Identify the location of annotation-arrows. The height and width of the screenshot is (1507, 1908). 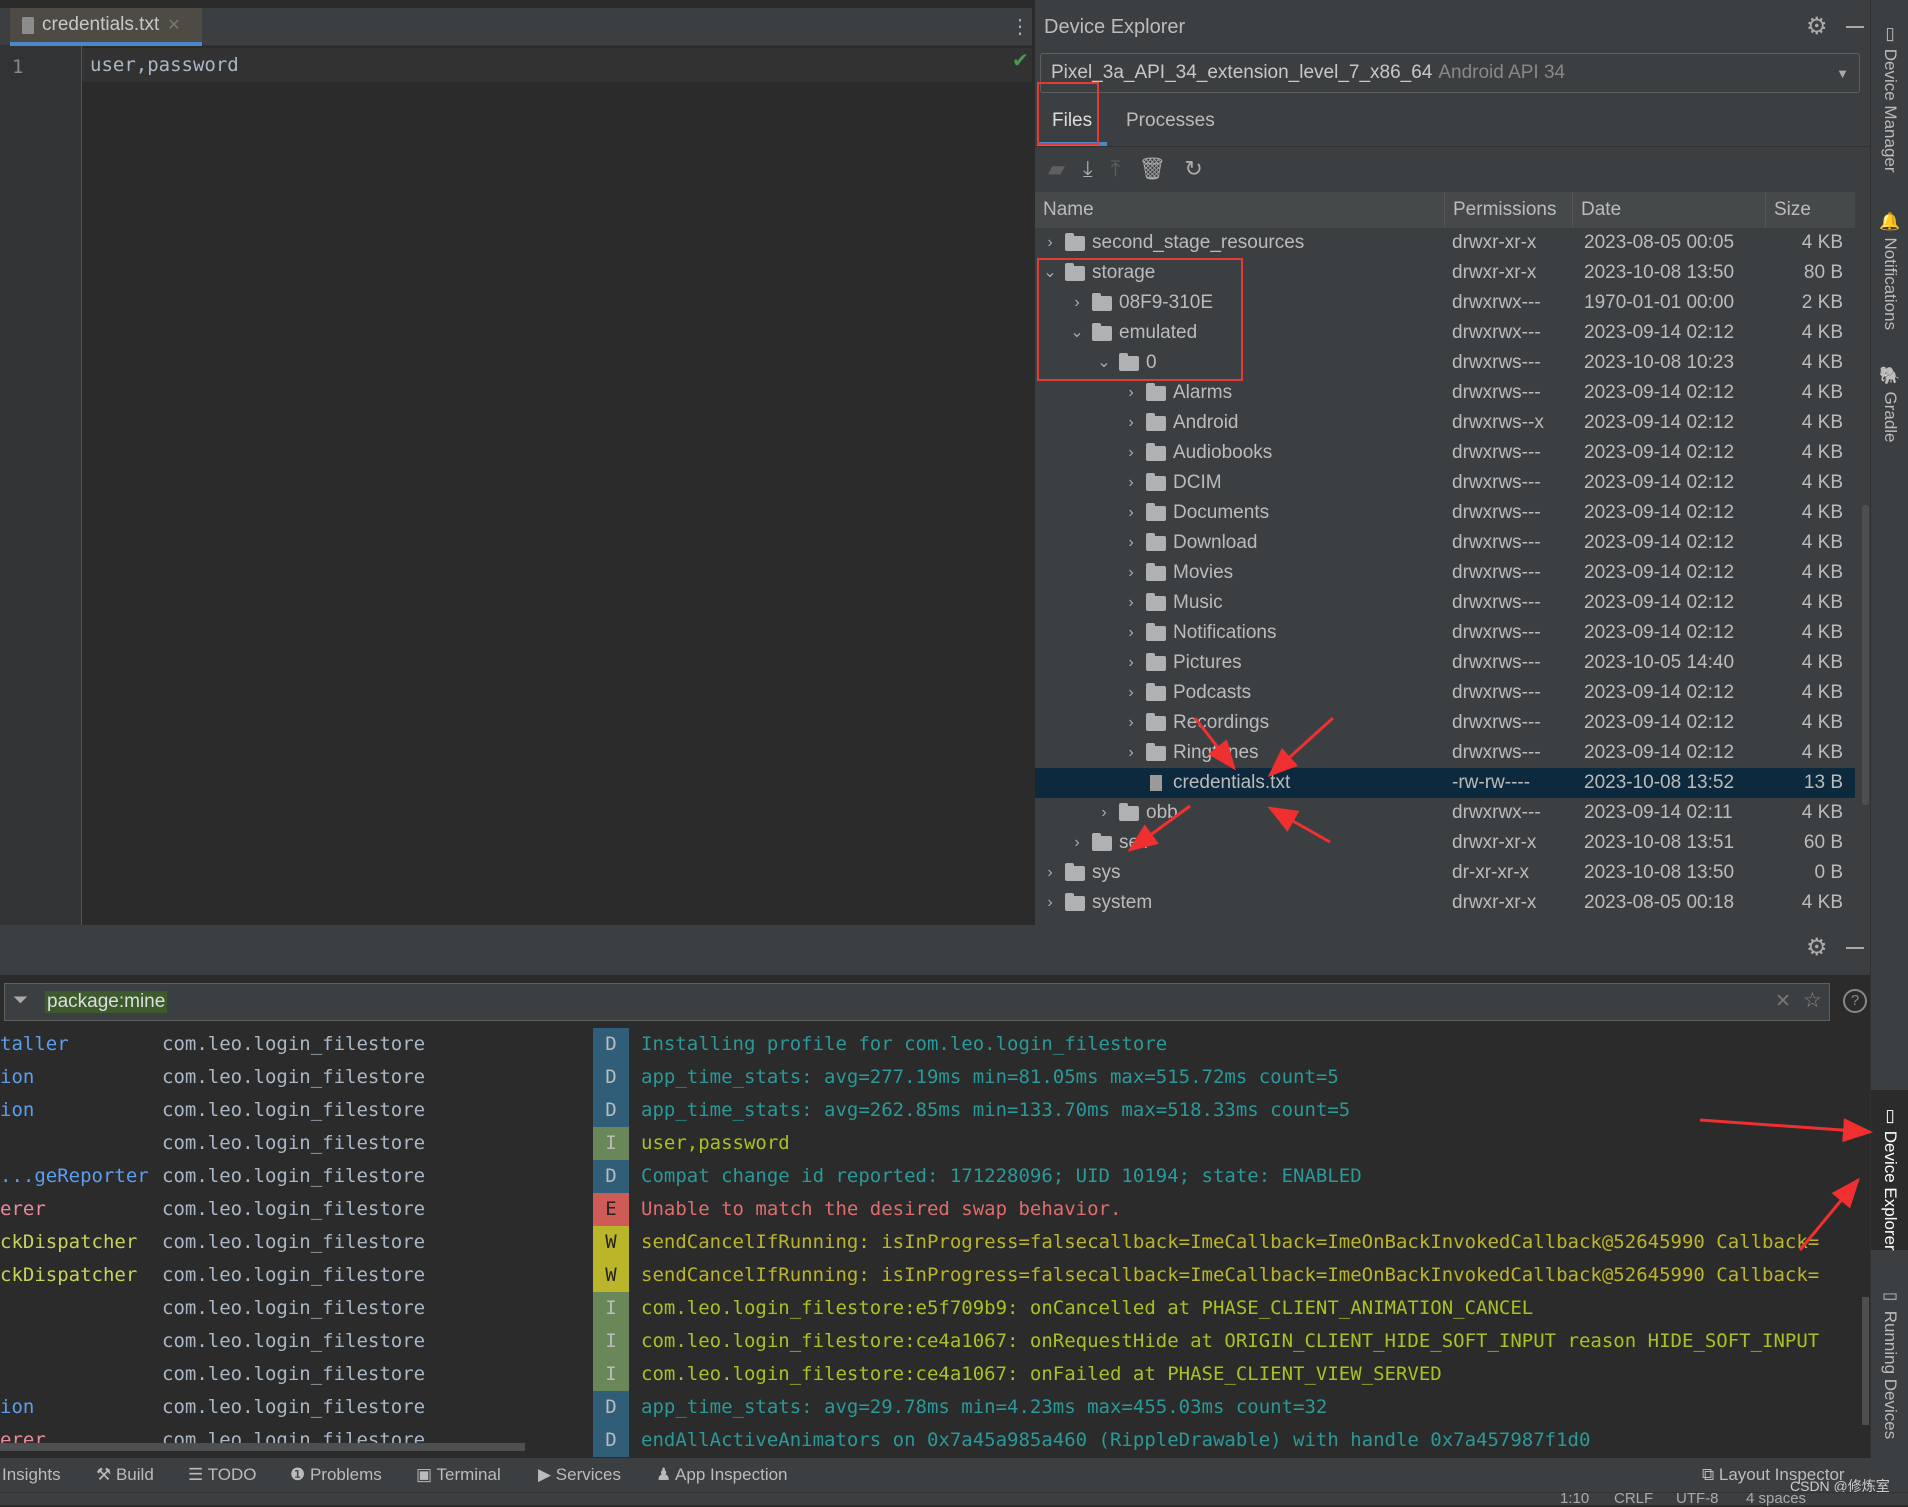
(1500, 983).